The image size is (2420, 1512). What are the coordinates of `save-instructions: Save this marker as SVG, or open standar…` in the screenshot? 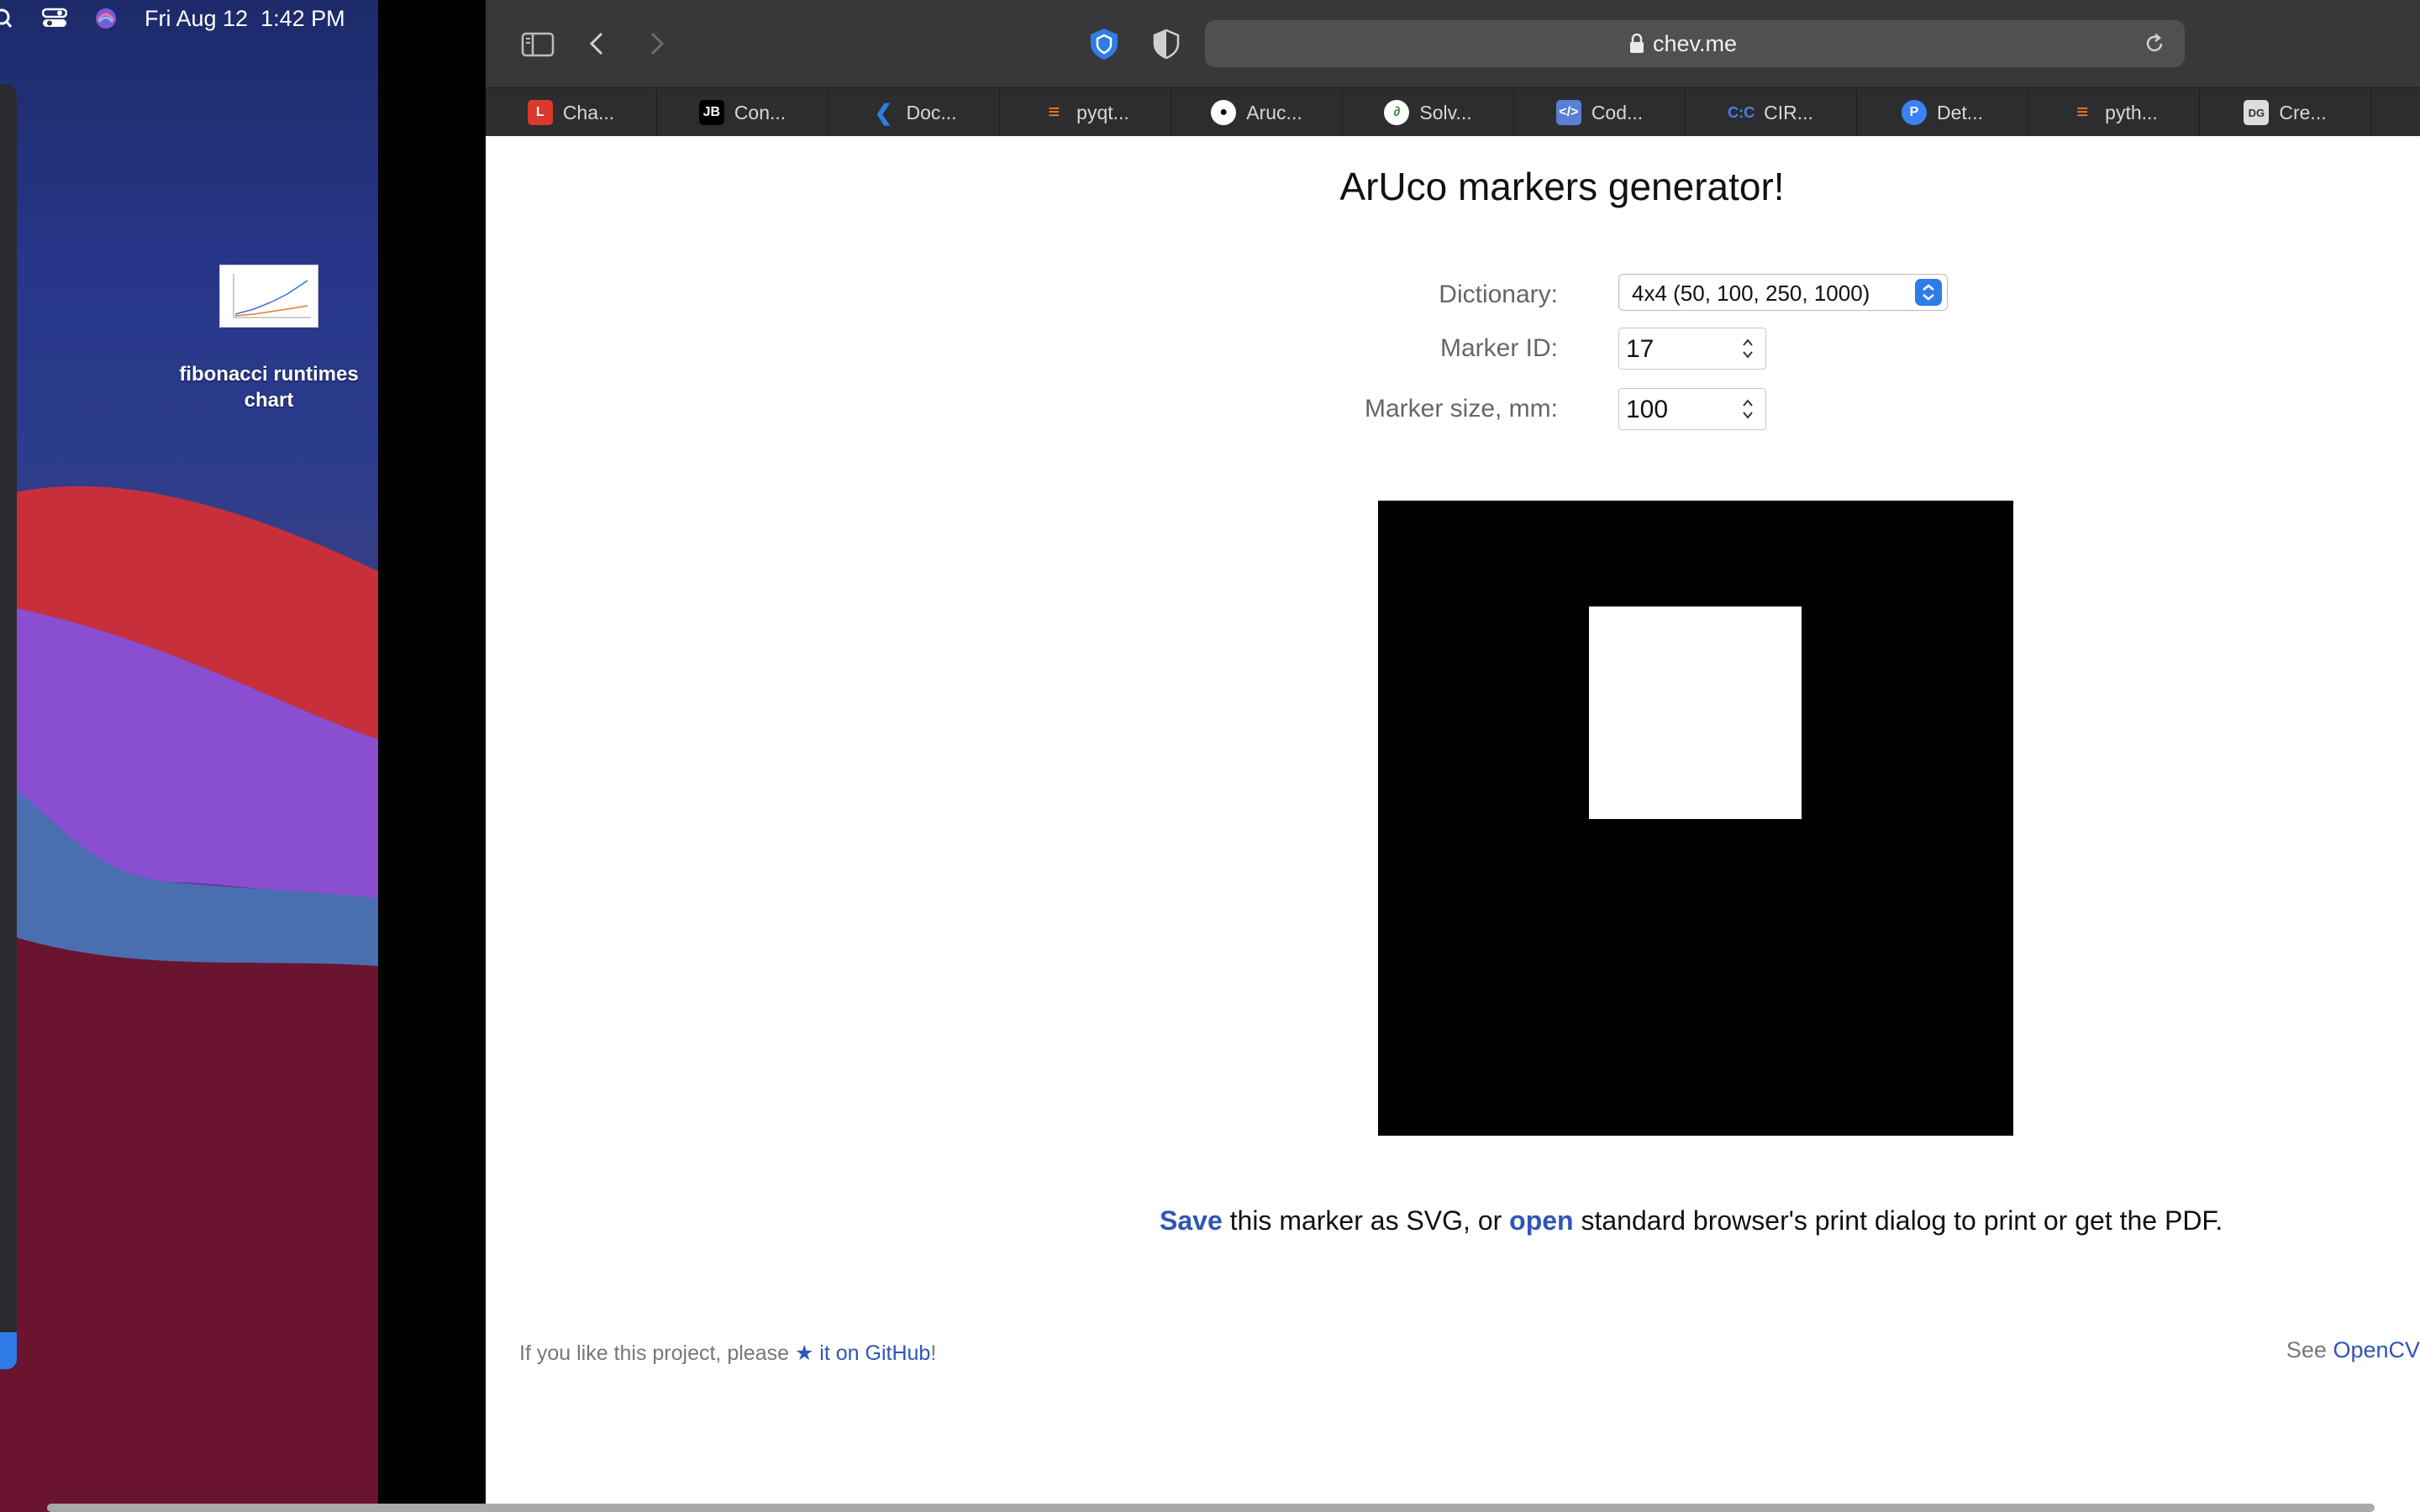 It's located at (1453, 1220).